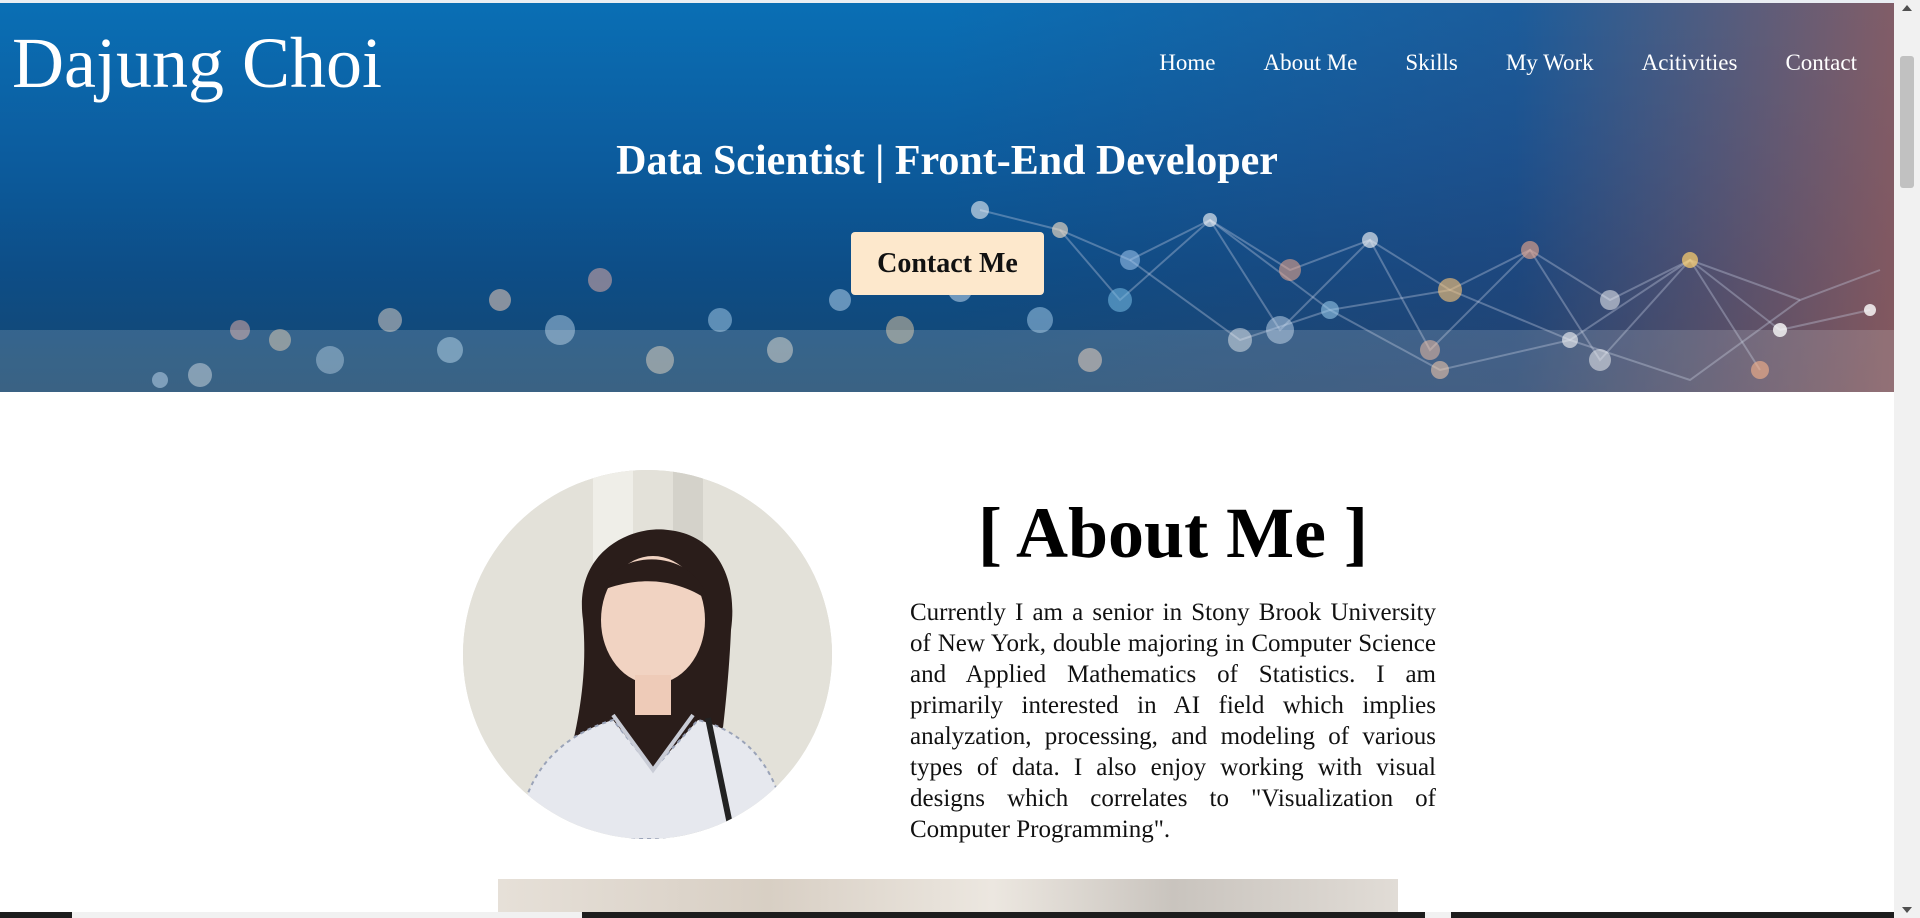  What do you see at coordinates (1821, 63) in the screenshot?
I see `nav-contact-link: Contact` at bounding box center [1821, 63].